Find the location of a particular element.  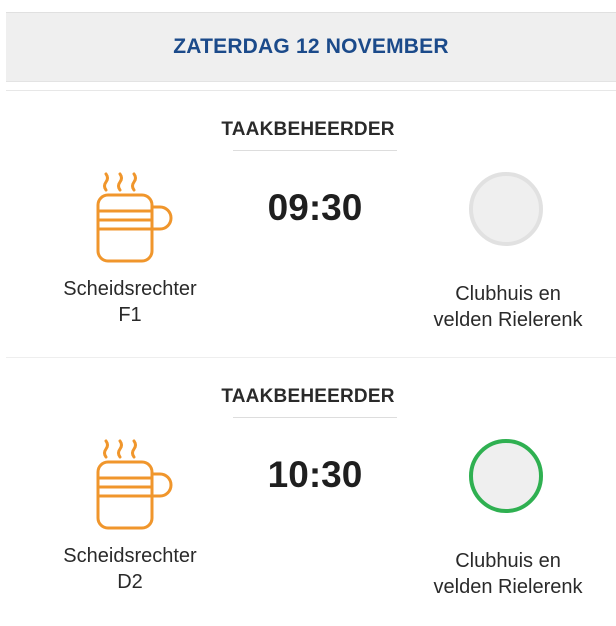

assignee-team: F1 is located at coordinates (130, 315).